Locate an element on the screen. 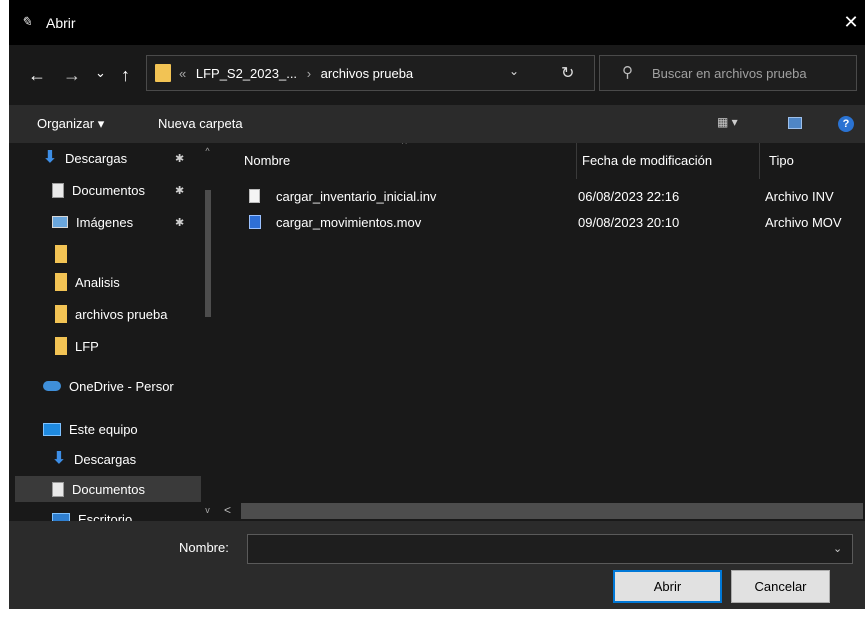 Image resolution: width=865 pixels, height=618 pixels. search-box: ⚲ Buscar en archivos prueba is located at coordinates (728, 73).